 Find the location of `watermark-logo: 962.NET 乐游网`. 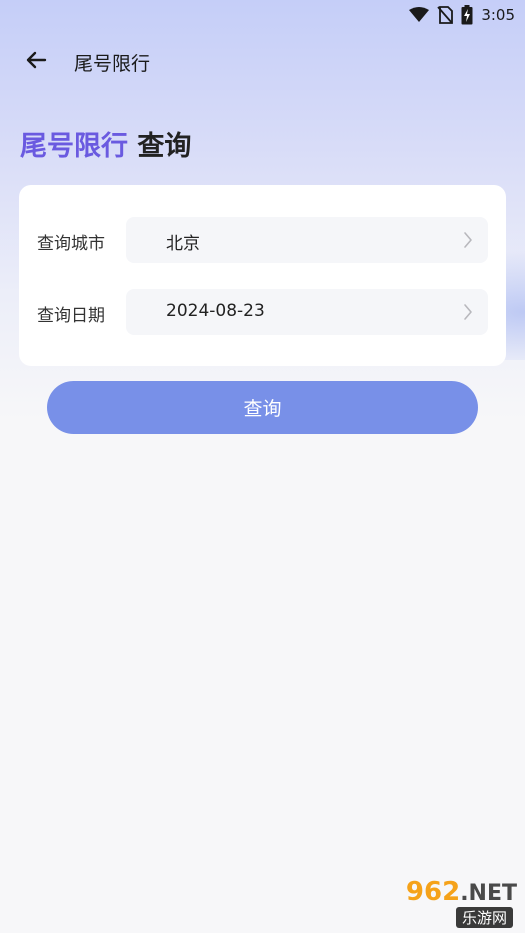

watermark-logo: 962.NET 乐游网 is located at coordinates (449, 903).